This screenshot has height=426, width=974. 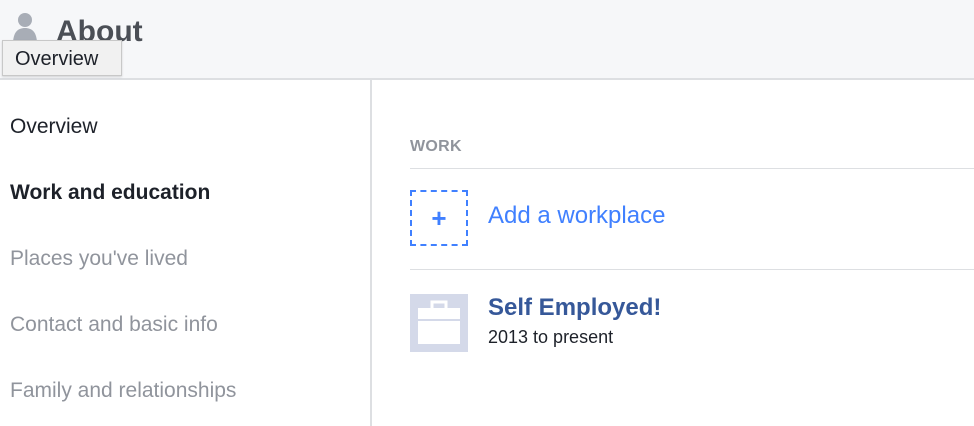 I want to click on sidebar-item-places-lived: Places you've lived, so click(x=99, y=259).